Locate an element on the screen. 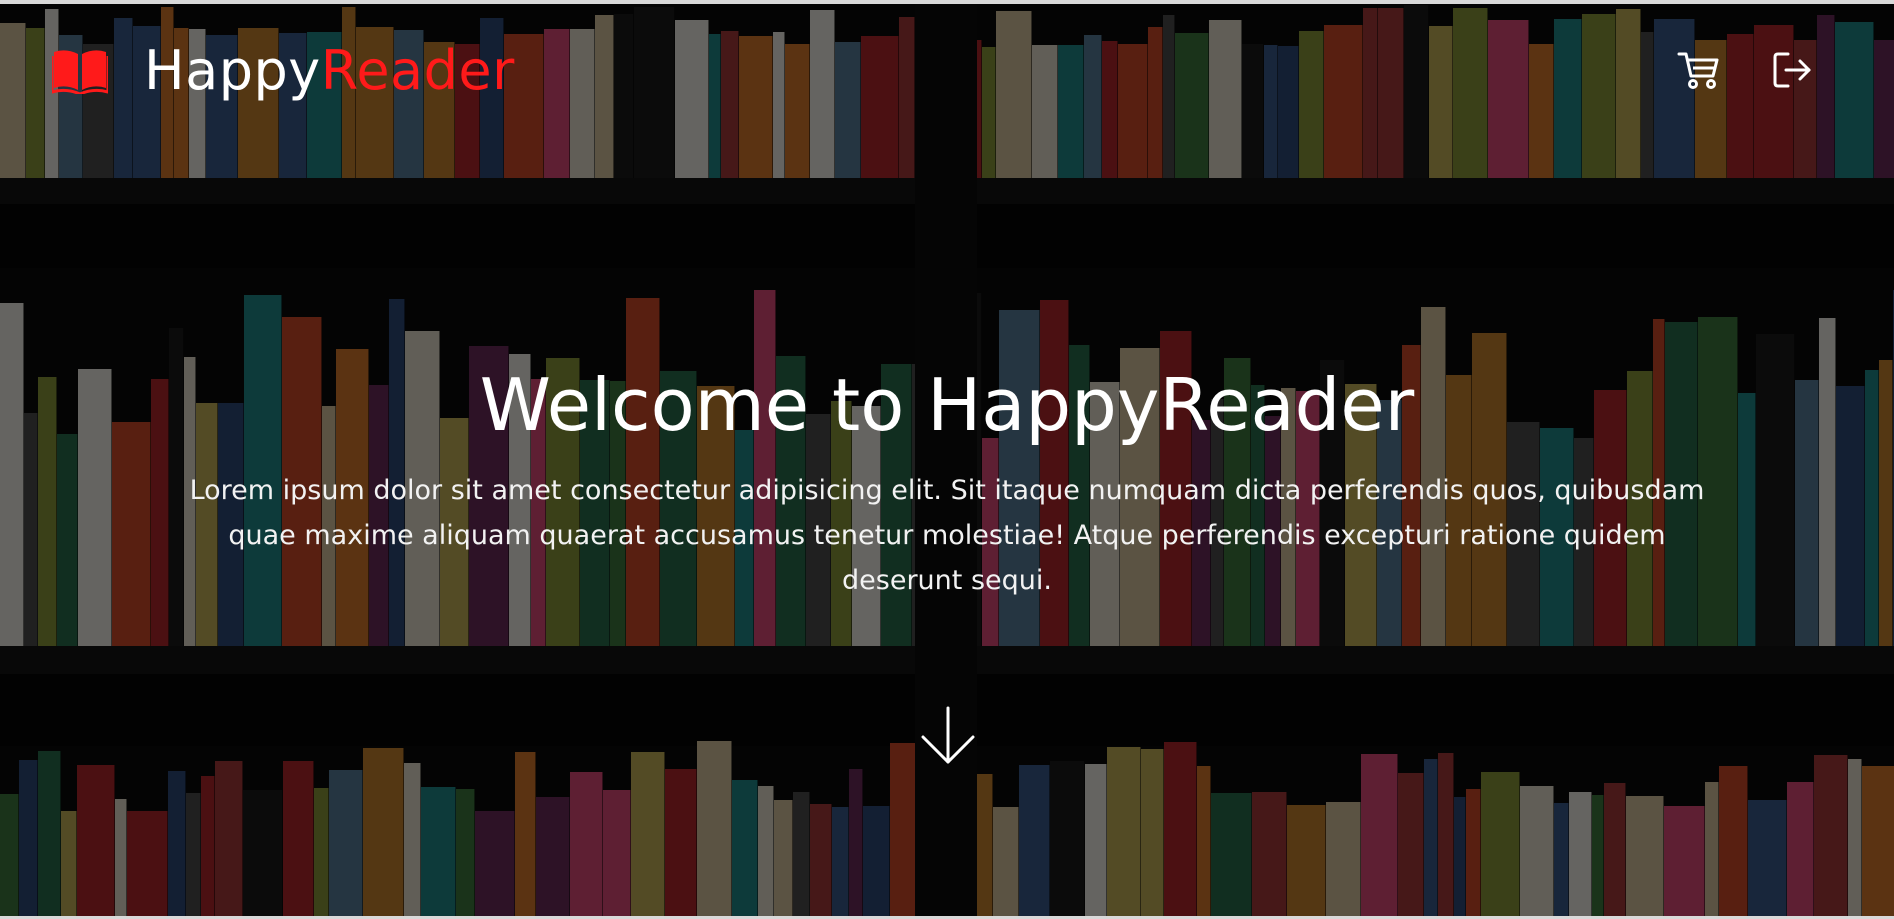 This screenshot has width=1894, height=919. brand-name: HappyReader is located at coordinates (329, 71).